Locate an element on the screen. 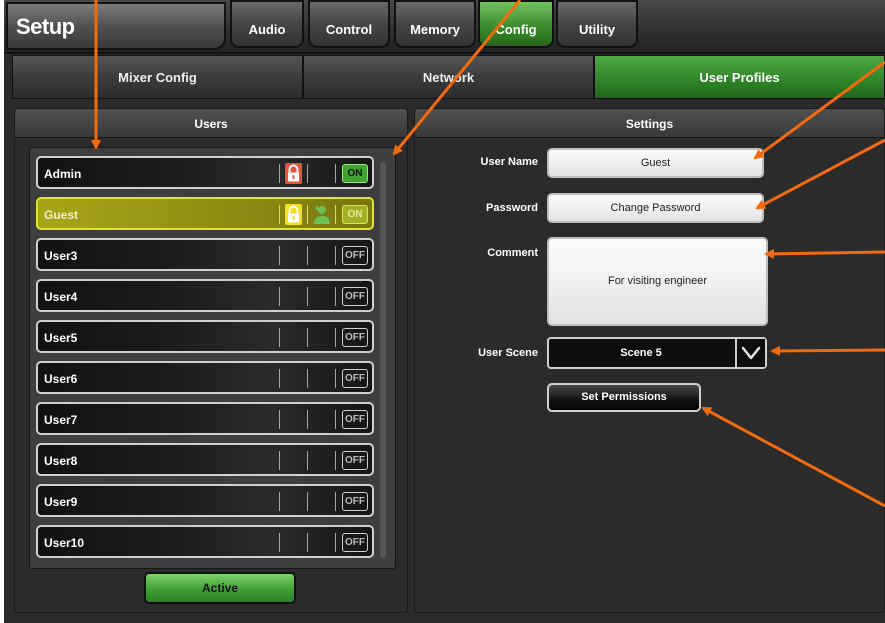 The height and width of the screenshot is (623, 885). user-name: User6 is located at coordinates (61, 379).